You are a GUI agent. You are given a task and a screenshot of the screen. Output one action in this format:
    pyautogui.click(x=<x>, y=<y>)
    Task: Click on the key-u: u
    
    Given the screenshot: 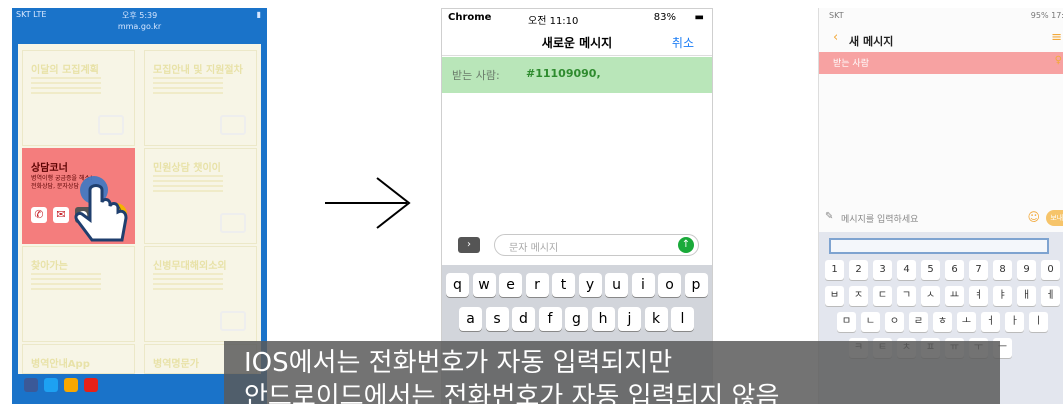 What is the action you would take?
    pyautogui.click(x=616, y=285)
    